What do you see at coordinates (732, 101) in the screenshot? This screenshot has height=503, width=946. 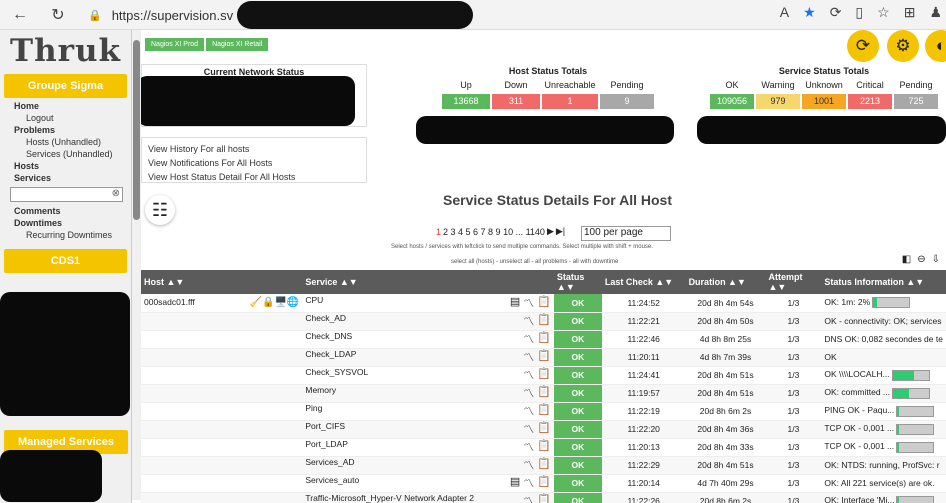 I see `totals-value: 109056` at bounding box center [732, 101].